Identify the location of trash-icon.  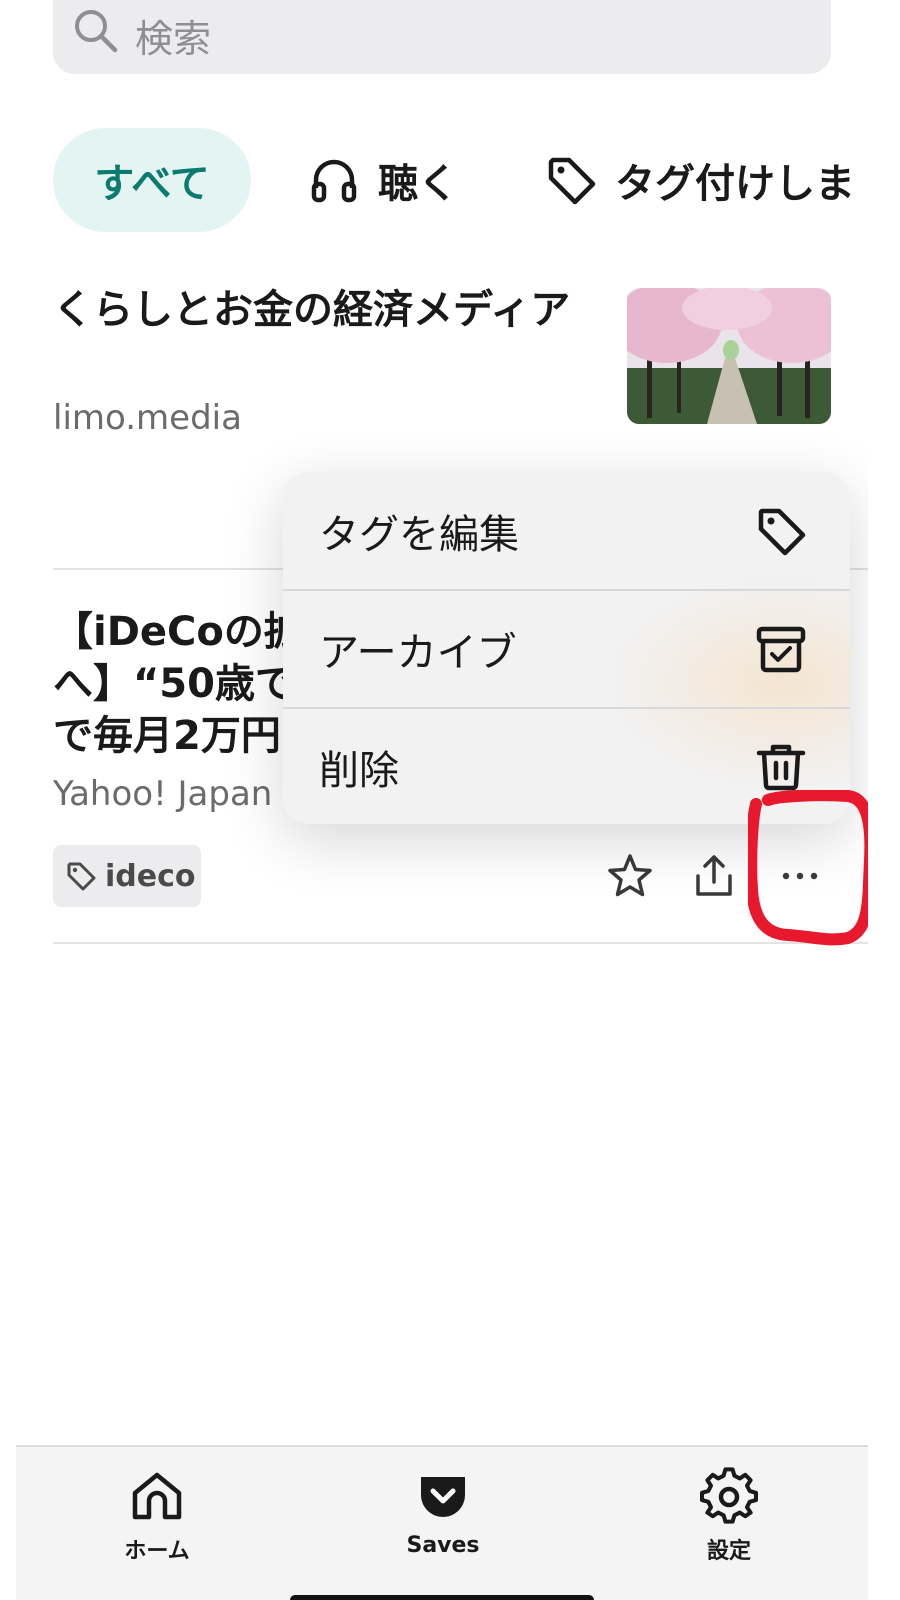
(781, 767).